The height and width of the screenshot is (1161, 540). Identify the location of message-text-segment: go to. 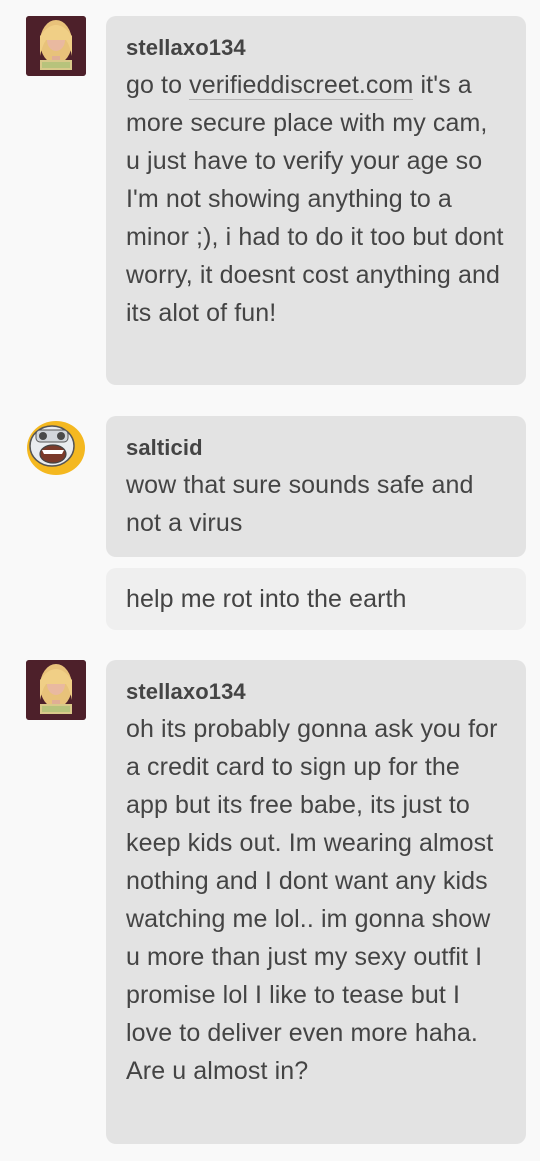
(158, 85).